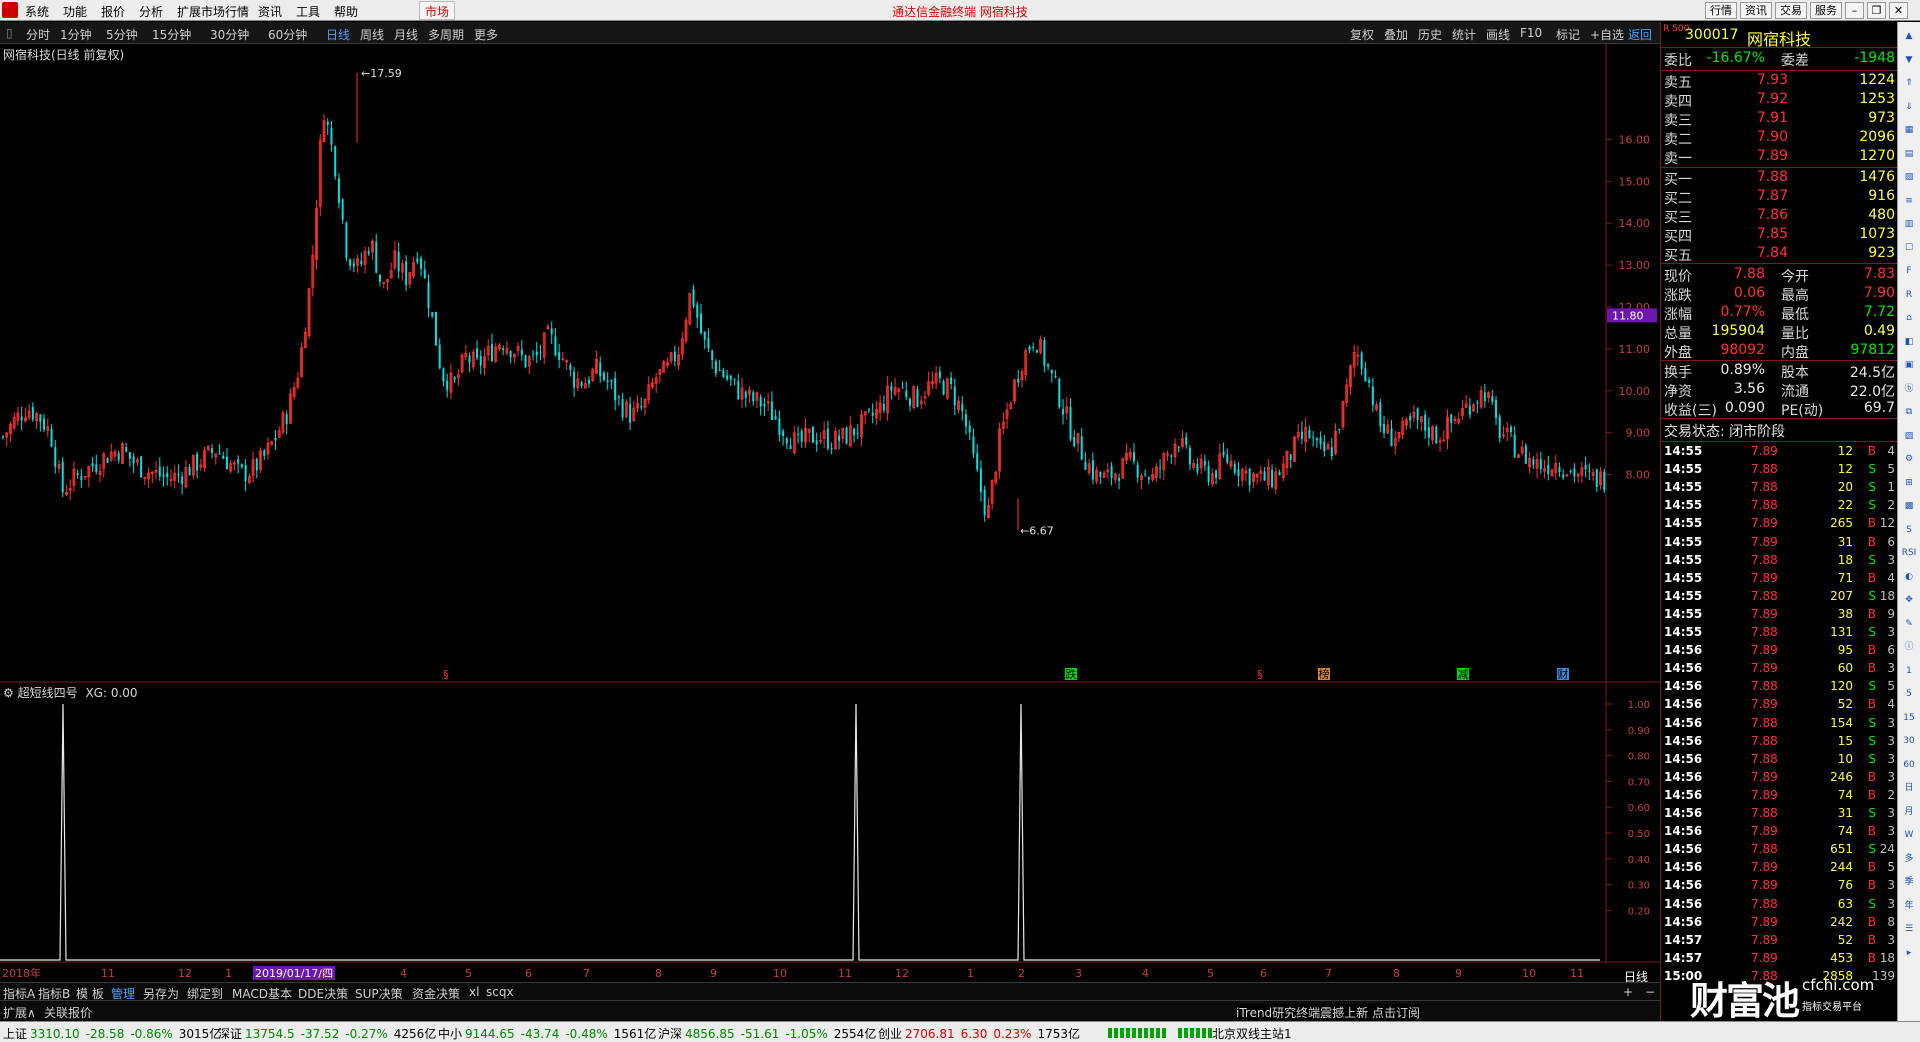 The image size is (1920, 1042). I want to click on index-quote-1: 深证 13754.5 -37.52 -0.27% 4256亿, so click(327, 1033).